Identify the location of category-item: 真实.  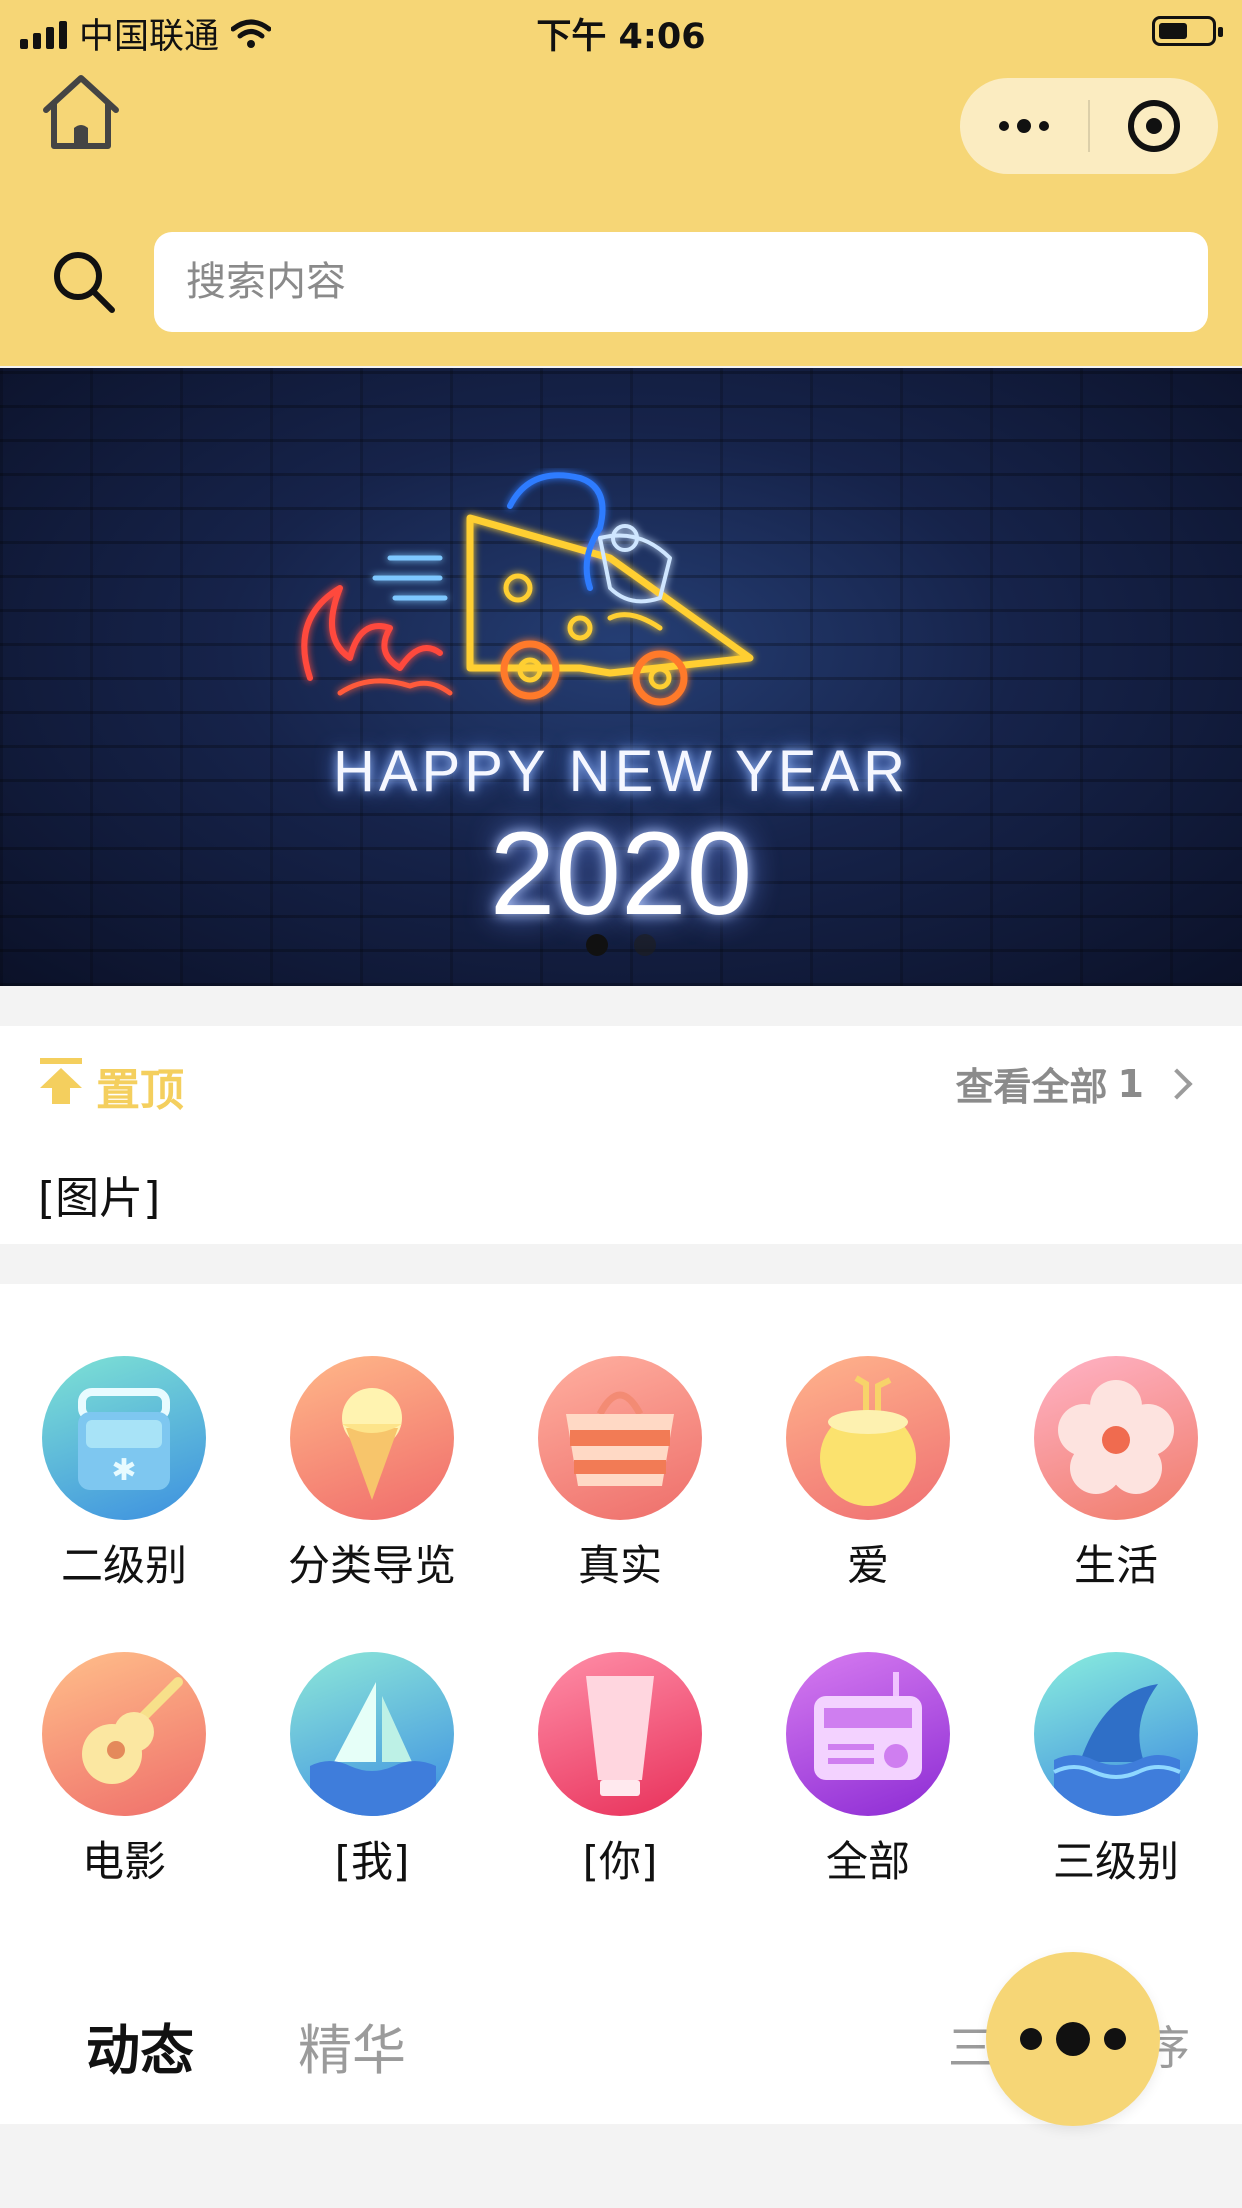
(620, 1474).